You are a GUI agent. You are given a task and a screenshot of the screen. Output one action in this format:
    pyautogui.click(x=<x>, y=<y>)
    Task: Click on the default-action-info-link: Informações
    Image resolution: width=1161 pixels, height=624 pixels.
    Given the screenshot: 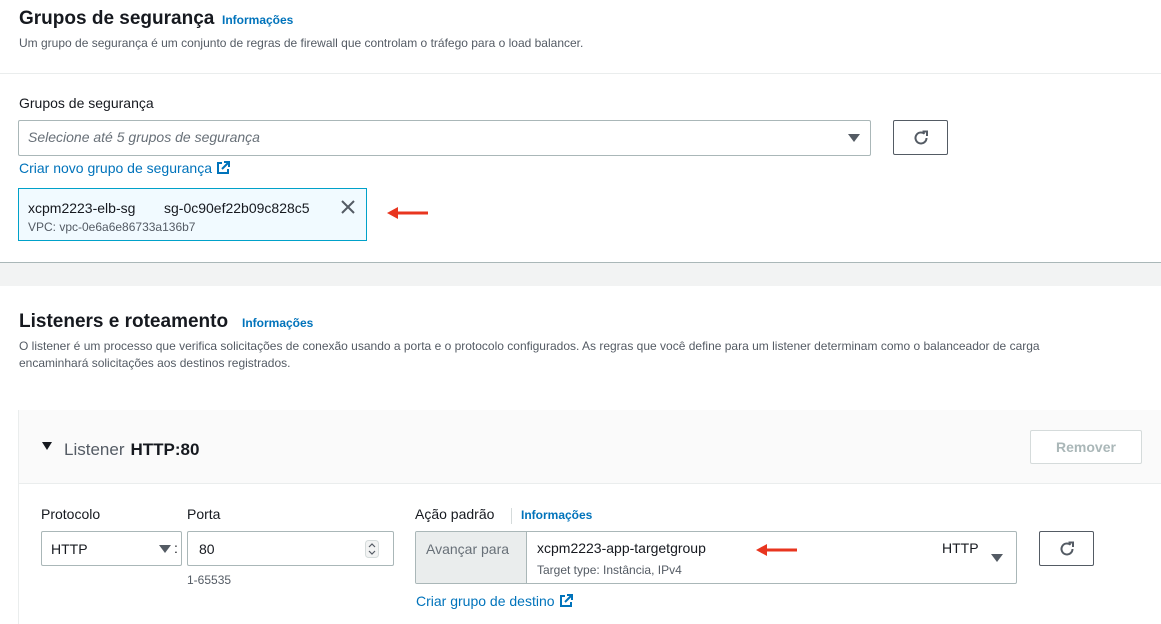 What is the action you would take?
    pyautogui.click(x=556, y=515)
    